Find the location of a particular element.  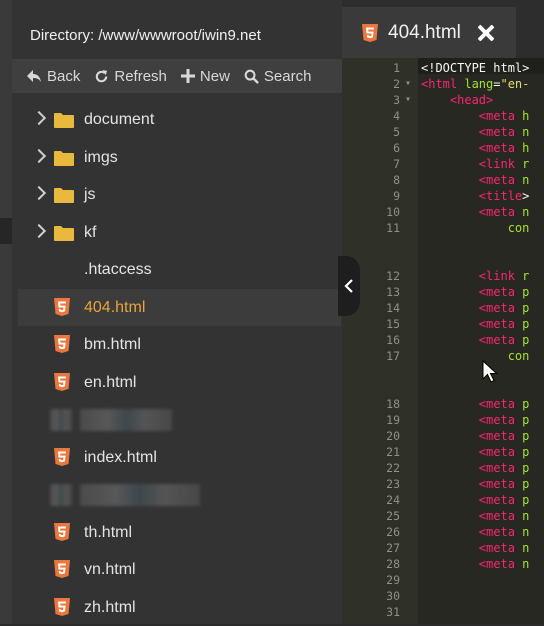

code-token: h is located at coordinates (522, 116).